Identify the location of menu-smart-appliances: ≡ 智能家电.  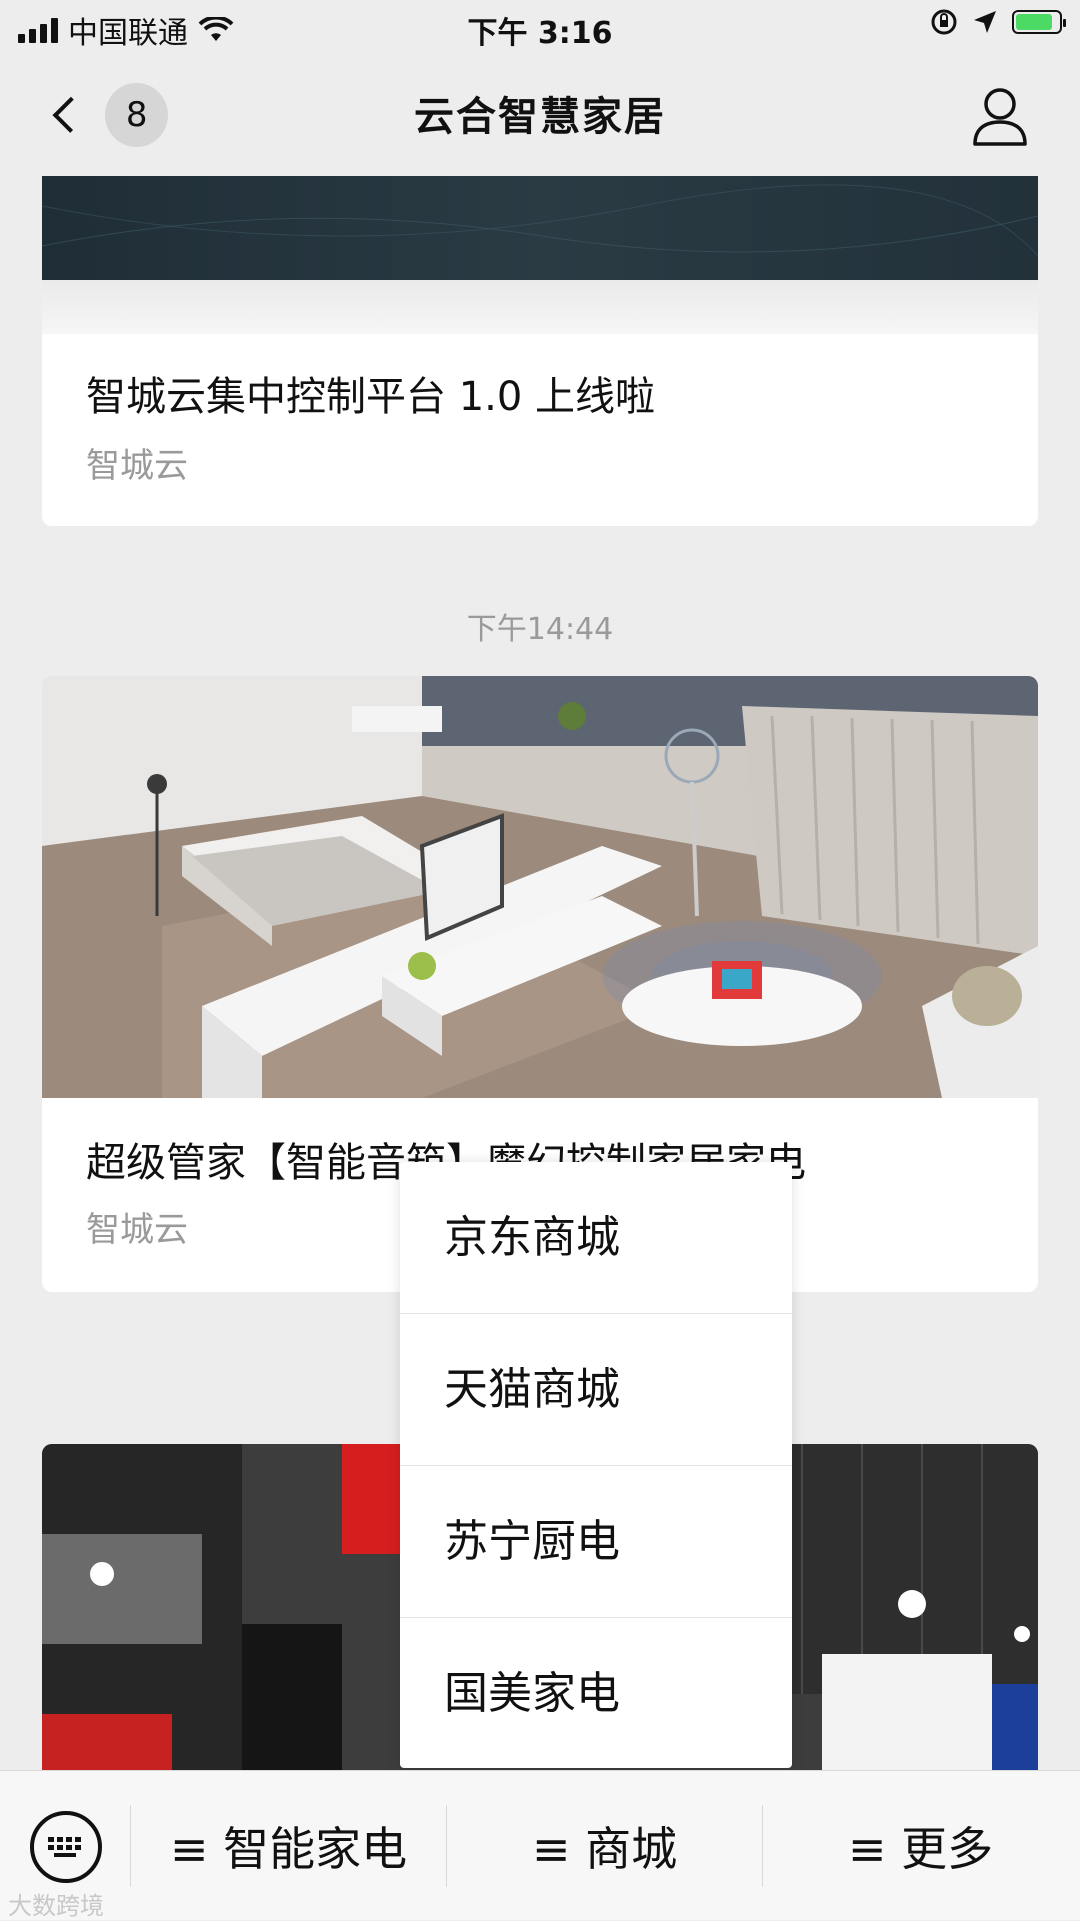
(288, 1846).